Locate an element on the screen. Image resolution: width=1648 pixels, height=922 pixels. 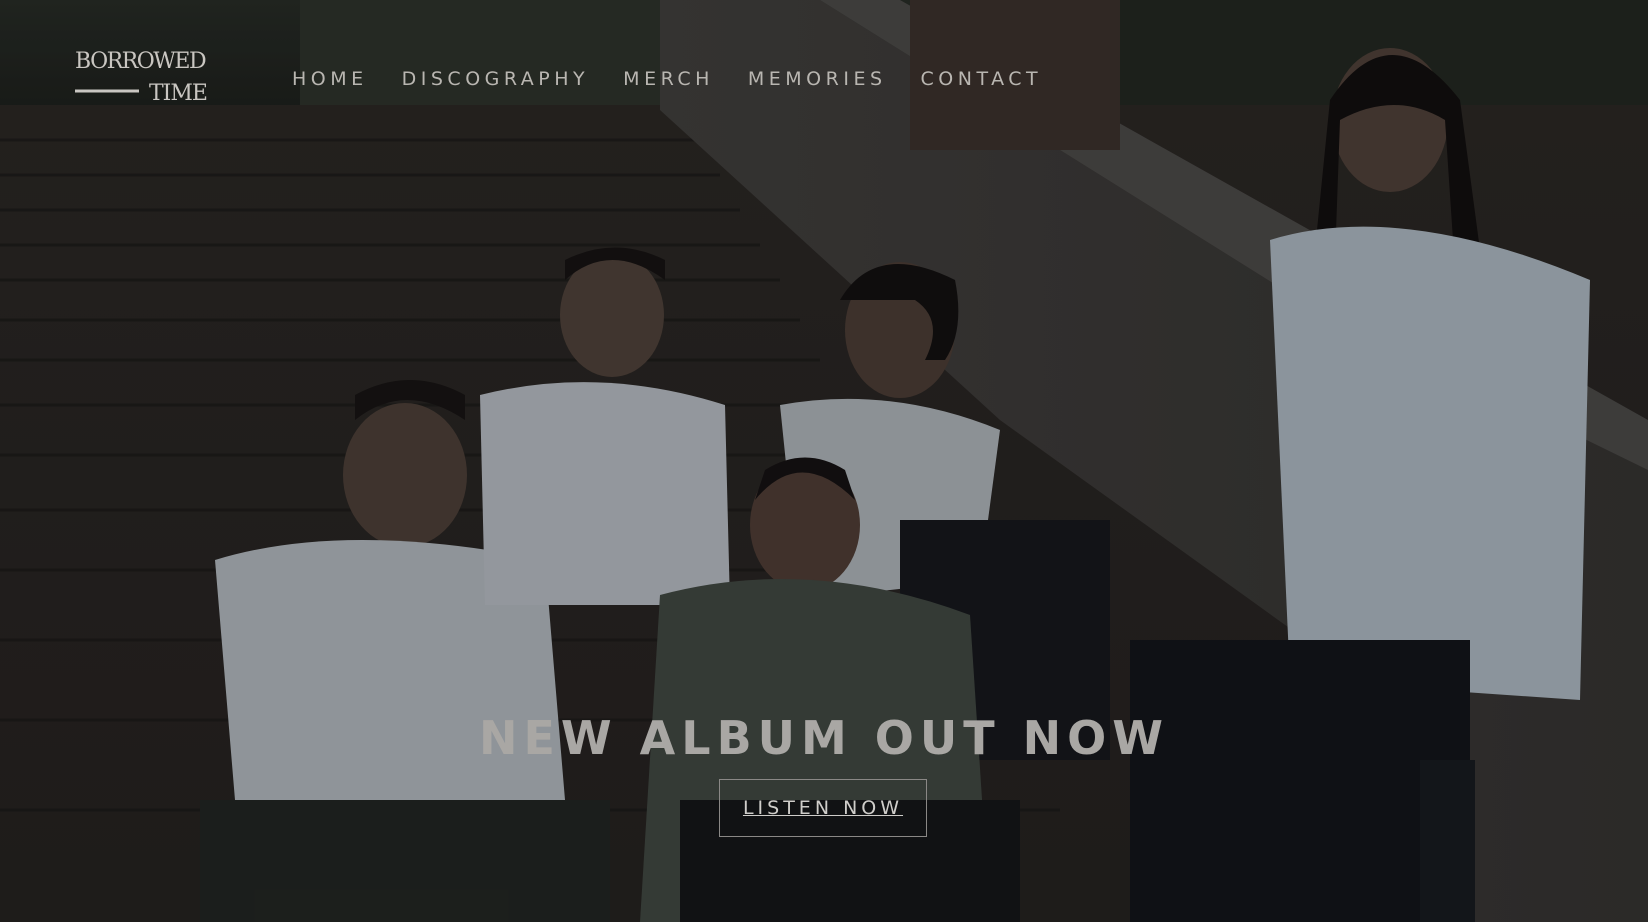
borrowed-time-logo-icon: BORROWED TIME is located at coordinates (141, 77).